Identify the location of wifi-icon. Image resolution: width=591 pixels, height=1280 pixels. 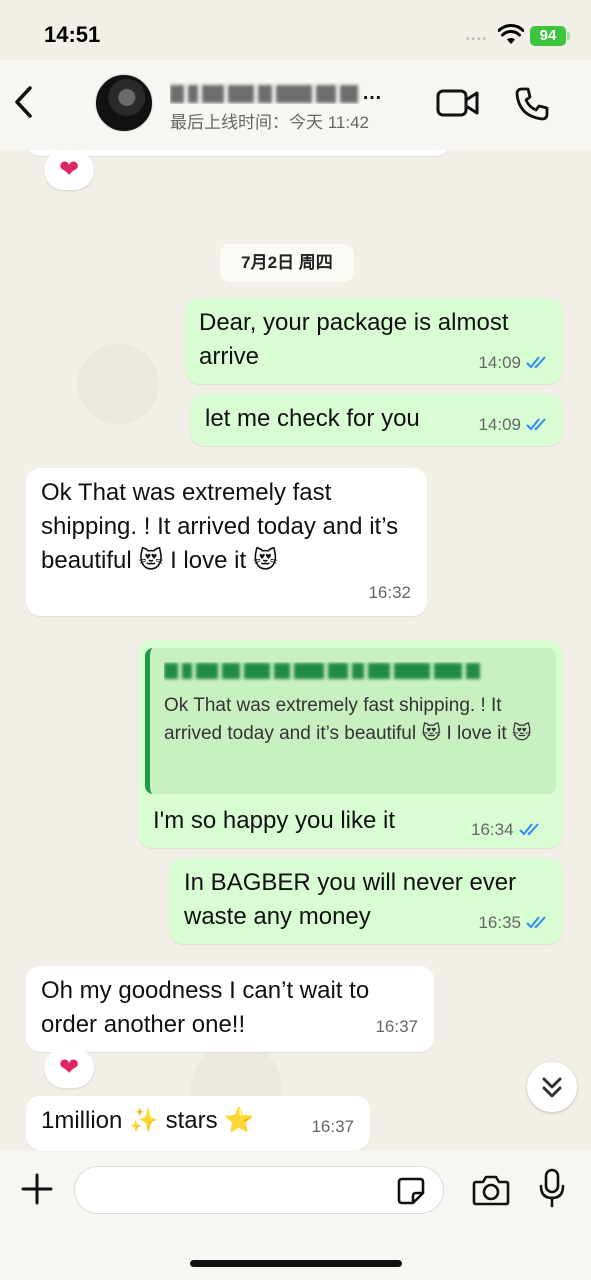
(511, 34).